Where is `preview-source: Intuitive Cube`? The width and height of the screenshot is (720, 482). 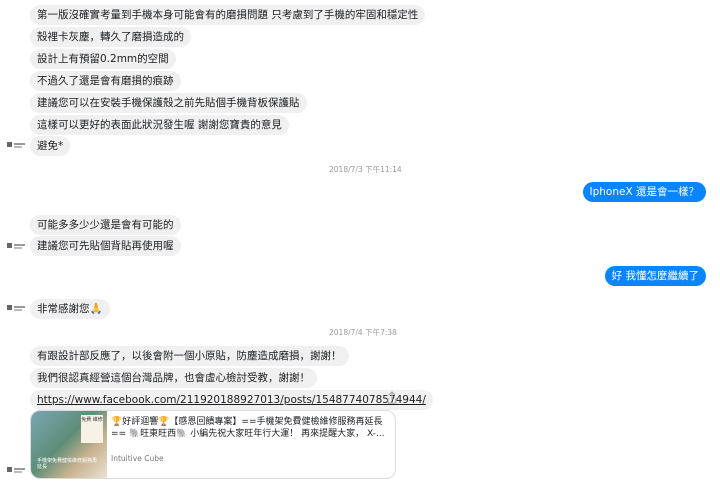 preview-source: Intuitive Cube is located at coordinates (137, 458).